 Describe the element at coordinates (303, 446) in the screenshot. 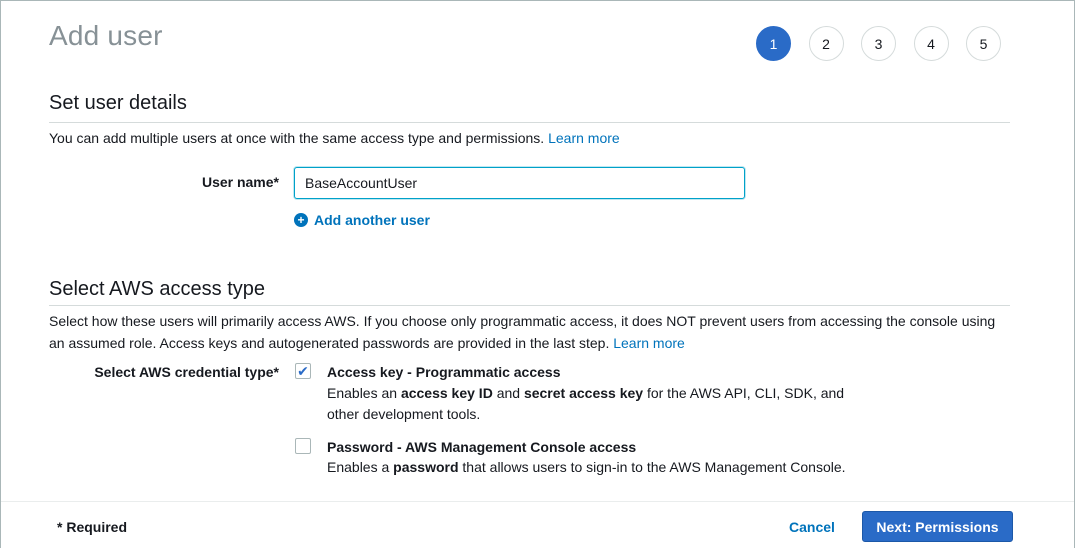

I see `password-checkbox` at that location.